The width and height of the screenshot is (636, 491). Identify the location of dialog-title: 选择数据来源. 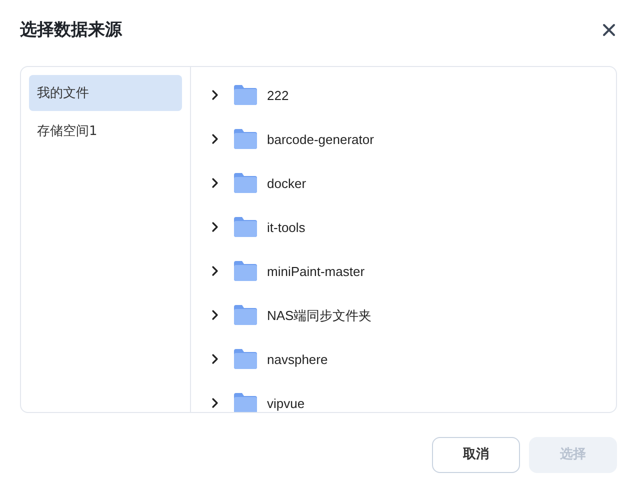
(71, 30).